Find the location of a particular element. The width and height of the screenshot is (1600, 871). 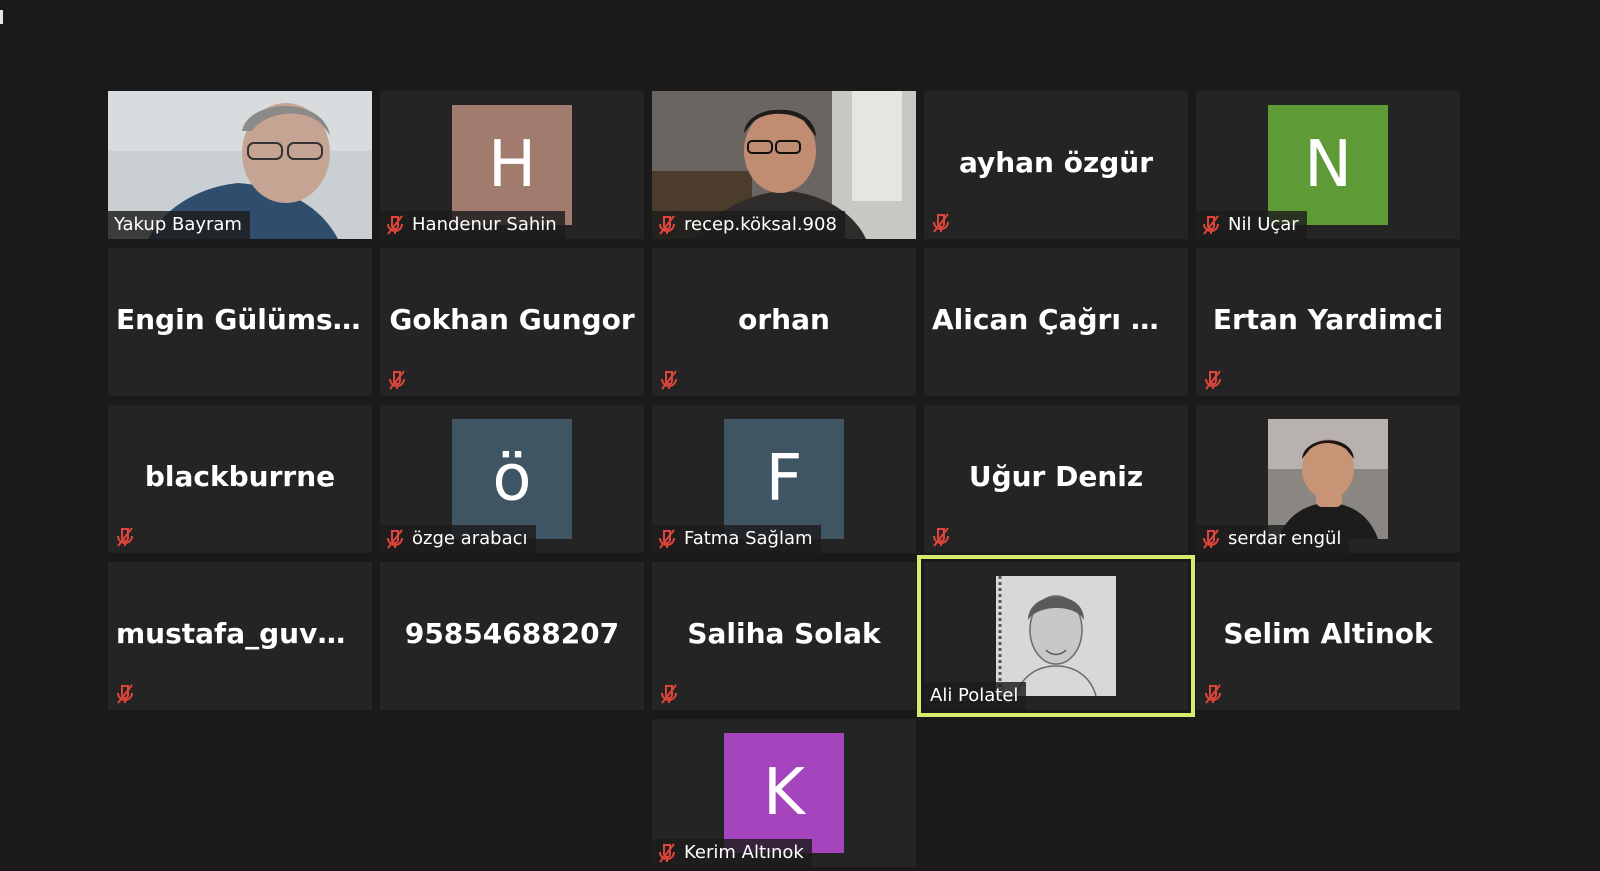

participant-tile-ali-polatel-active-speaker: Ali Polatel is located at coordinates (1056, 636).